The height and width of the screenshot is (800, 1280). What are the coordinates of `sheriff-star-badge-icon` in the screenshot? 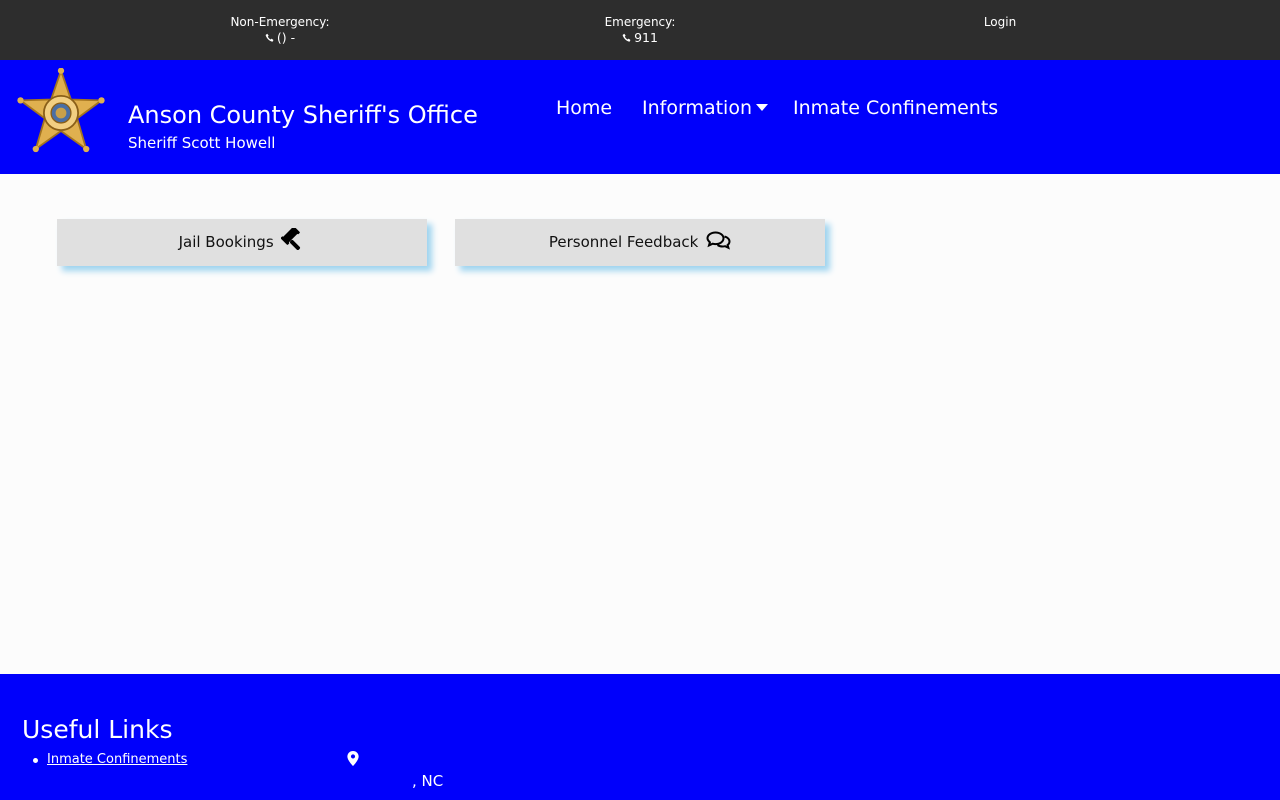 It's located at (61, 113).